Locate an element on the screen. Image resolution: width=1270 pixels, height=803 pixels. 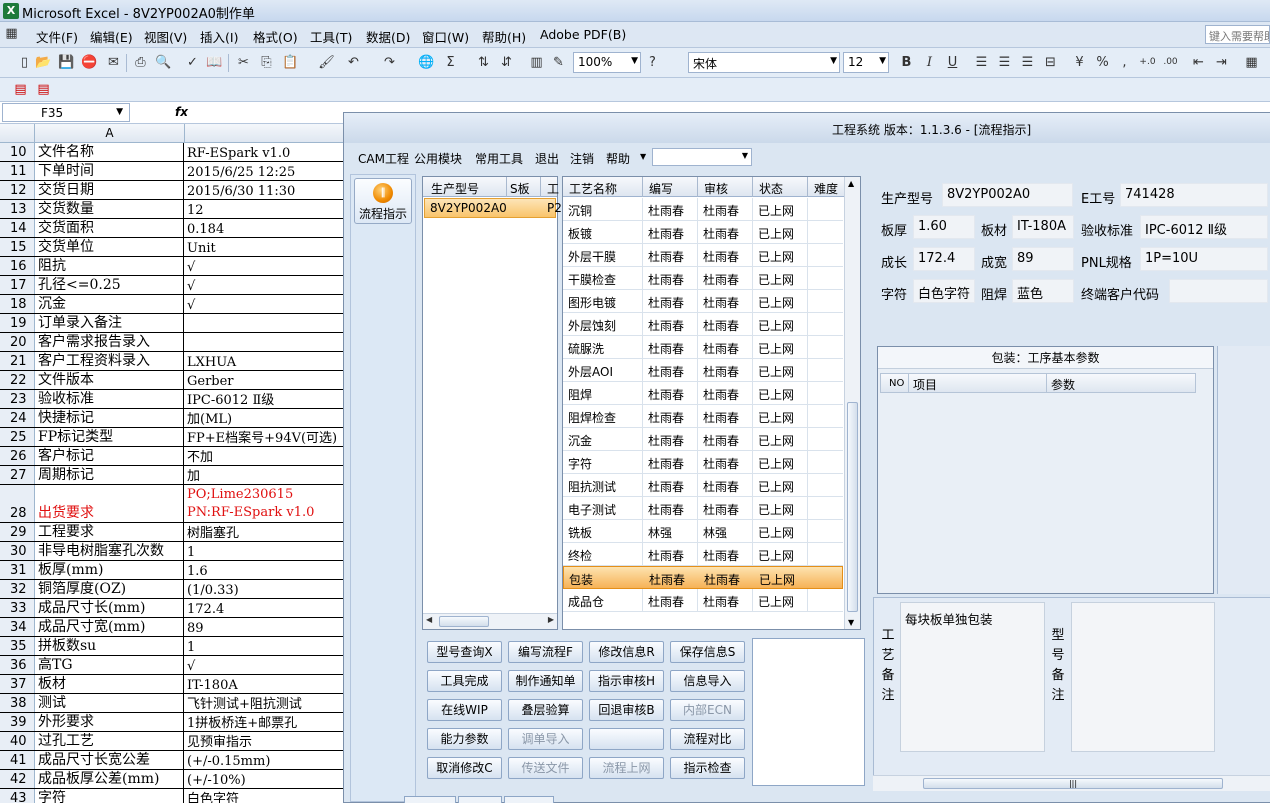
menu-file: 文件(F) is located at coordinates (57, 36).